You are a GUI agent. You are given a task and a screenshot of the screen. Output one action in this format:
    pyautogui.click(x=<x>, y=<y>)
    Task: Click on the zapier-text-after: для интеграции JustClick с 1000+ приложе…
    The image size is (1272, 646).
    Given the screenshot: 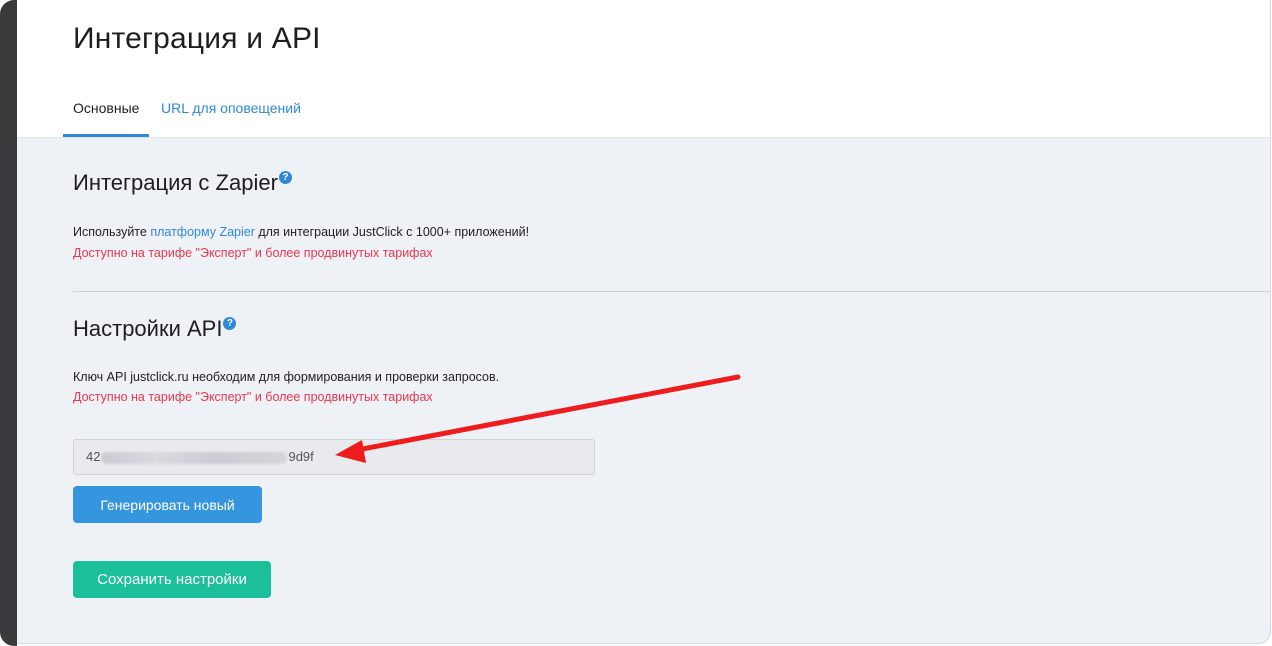 What is the action you would take?
    pyautogui.click(x=392, y=232)
    